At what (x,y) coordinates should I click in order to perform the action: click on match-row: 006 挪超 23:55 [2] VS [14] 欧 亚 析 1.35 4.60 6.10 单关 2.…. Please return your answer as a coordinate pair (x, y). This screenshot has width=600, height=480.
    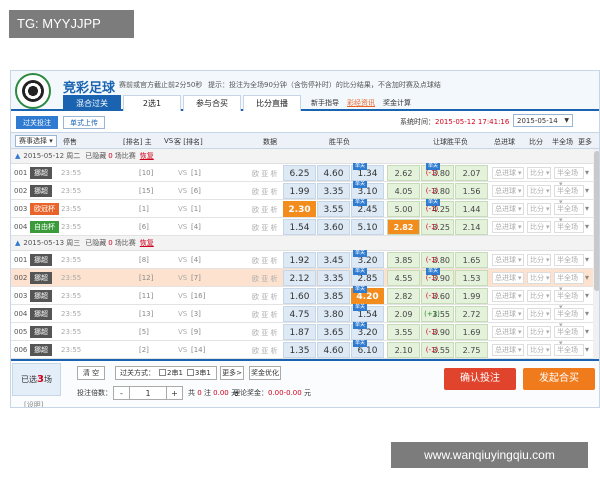
    Looking at the image, I should click on (305, 352).